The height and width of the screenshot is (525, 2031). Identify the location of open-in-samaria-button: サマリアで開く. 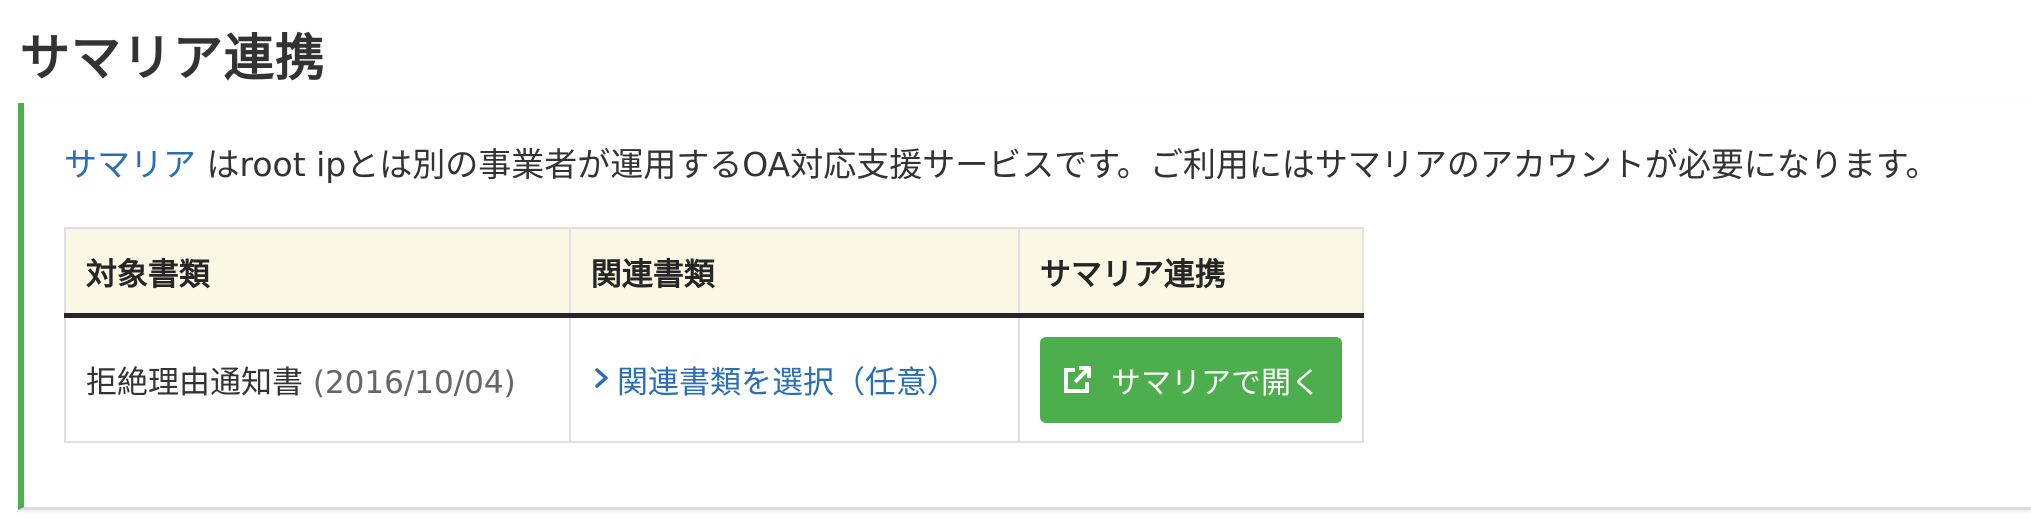
(1191, 379).